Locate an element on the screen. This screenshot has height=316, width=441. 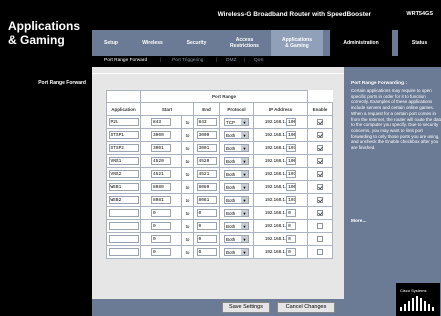
application-input: STSP1 is located at coordinates (123, 135).